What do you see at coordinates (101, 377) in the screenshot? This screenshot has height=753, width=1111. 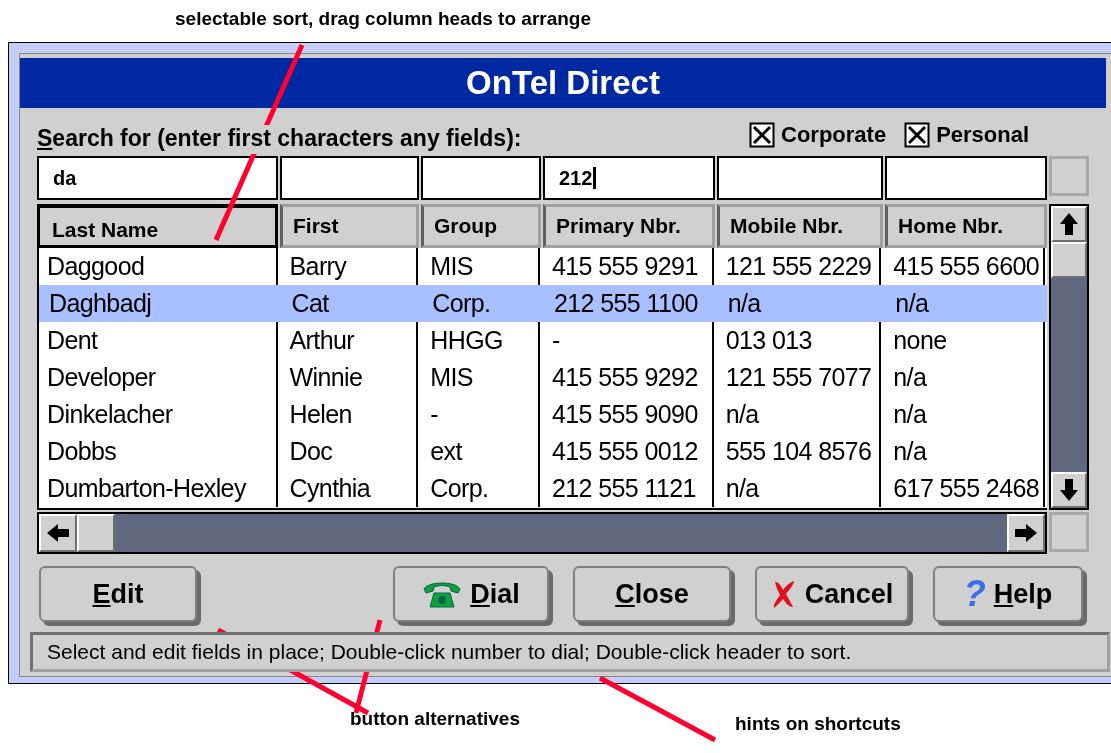 I see `table-cell: Developer` at bounding box center [101, 377].